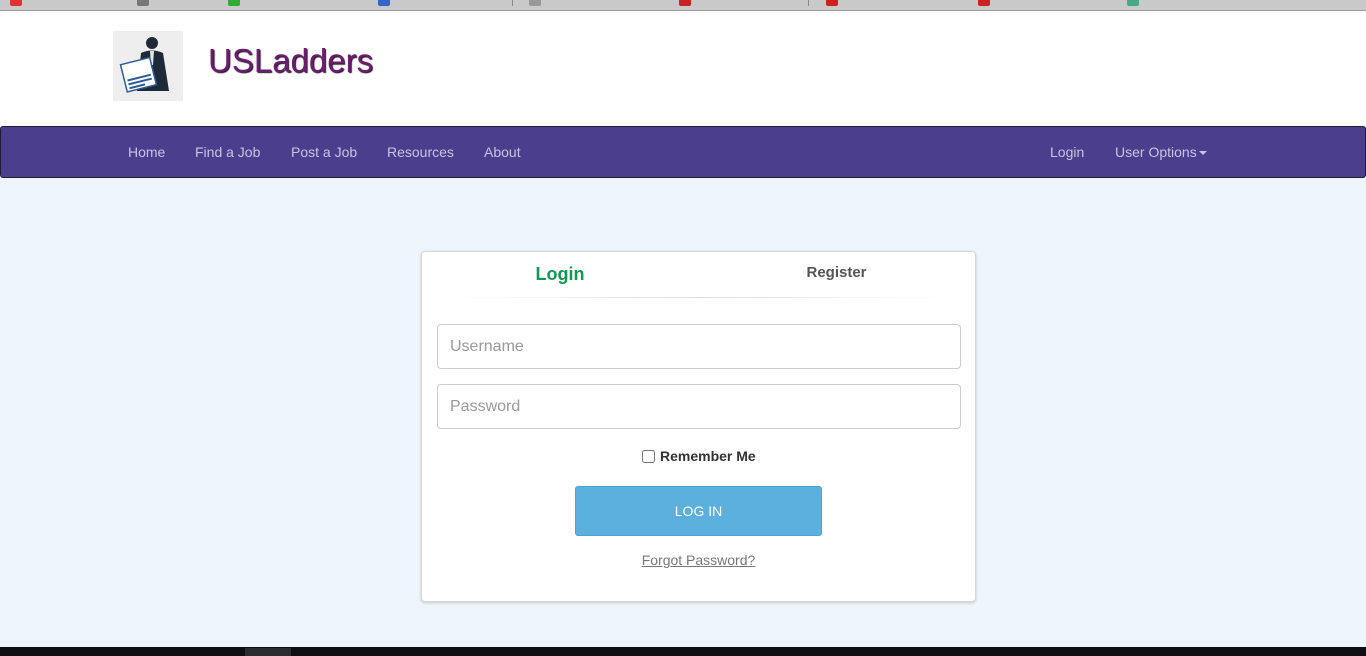 This screenshot has height=656, width=1366. What do you see at coordinates (698, 560) in the screenshot?
I see `forgot-password-link: Forgot Password?` at bounding box center [698, 560].